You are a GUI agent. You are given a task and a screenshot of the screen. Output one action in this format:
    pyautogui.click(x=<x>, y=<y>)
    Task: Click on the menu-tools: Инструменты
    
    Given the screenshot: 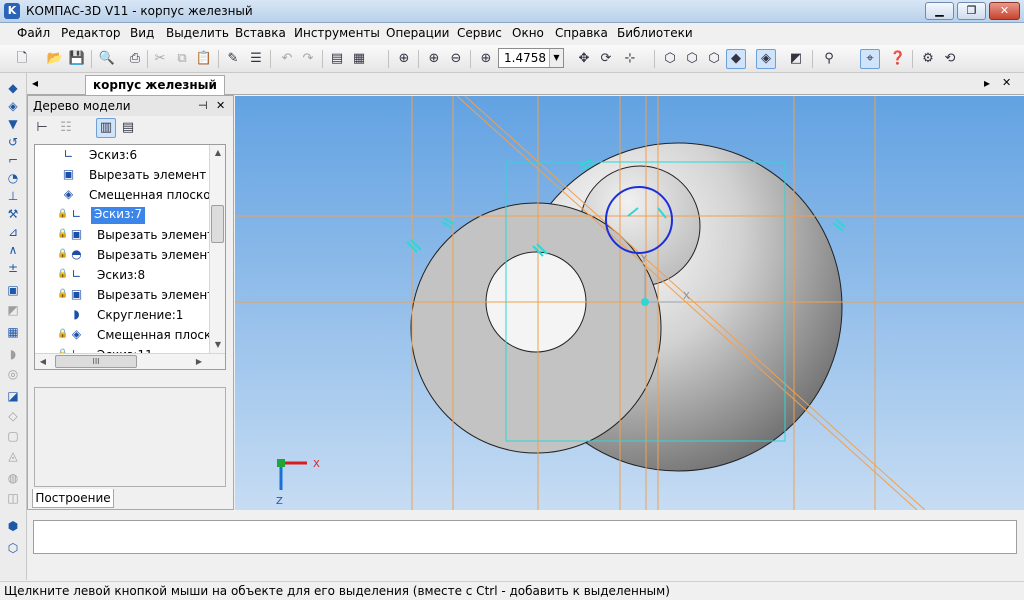 What is the action you would take?
    pyautogui.click(x=337, y=33)
    